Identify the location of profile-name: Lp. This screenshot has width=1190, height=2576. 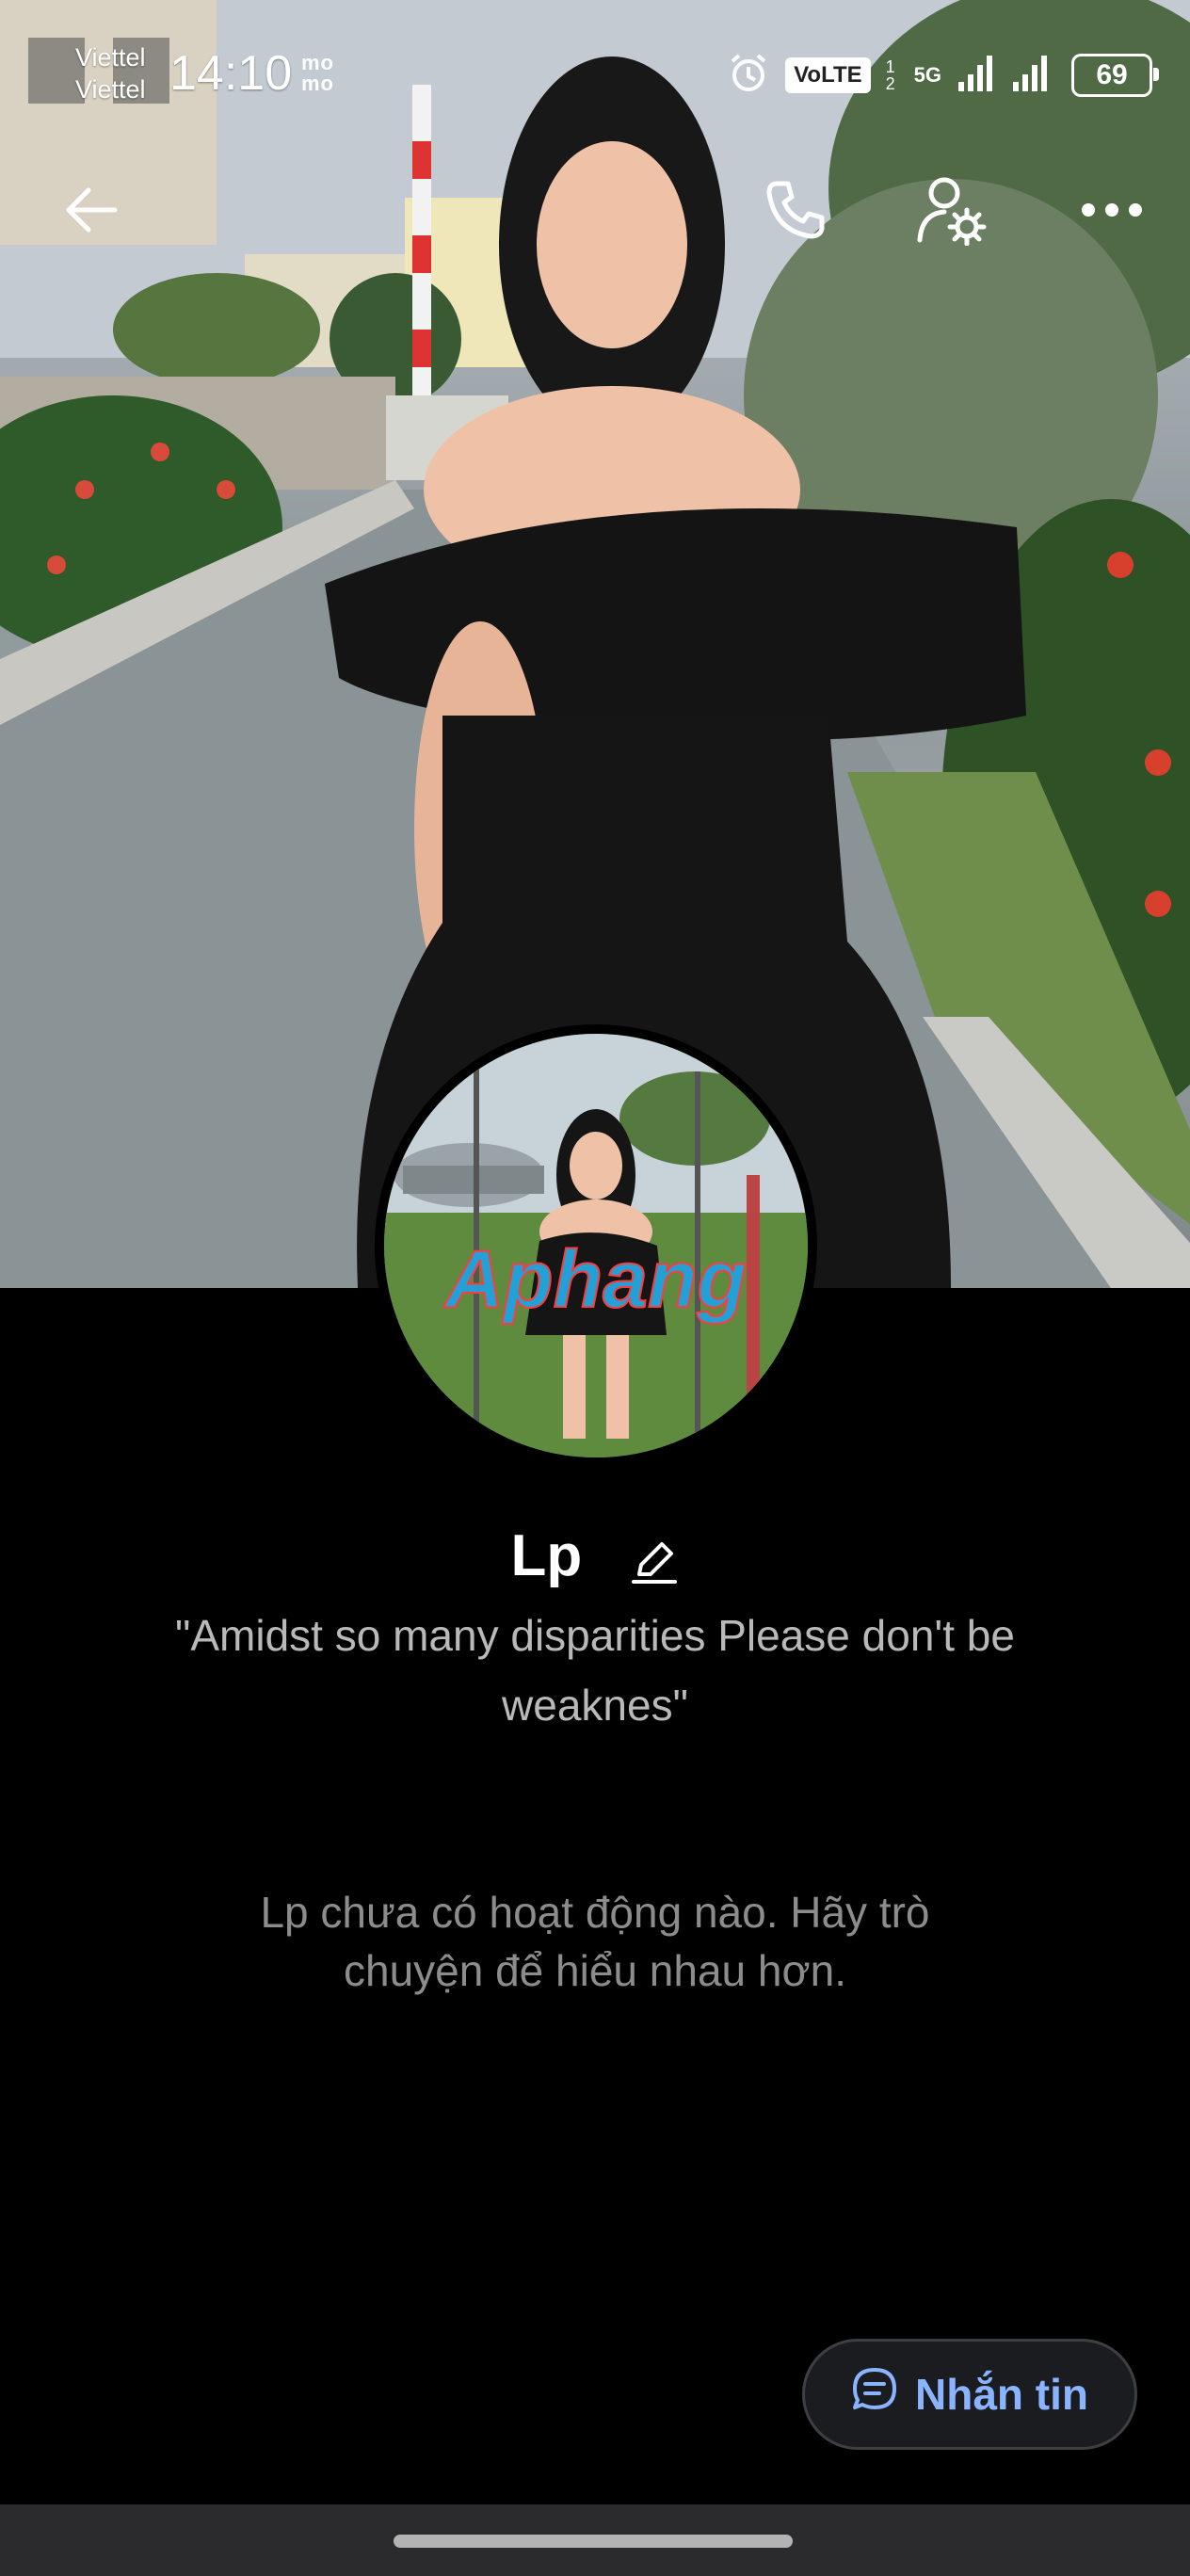
(546, 1555).